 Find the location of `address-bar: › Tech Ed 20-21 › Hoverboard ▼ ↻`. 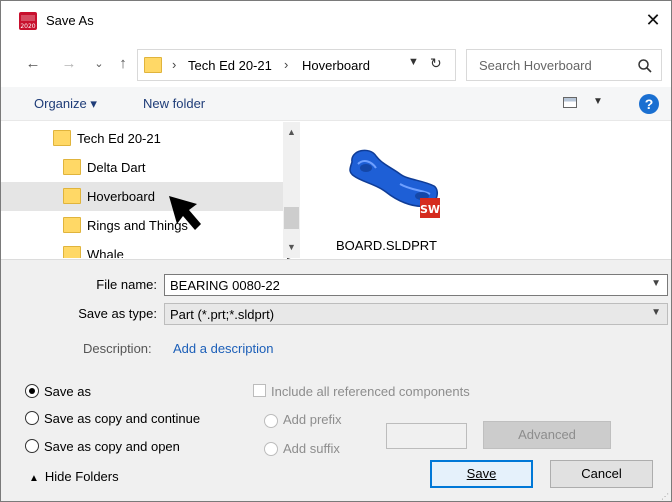

address-bar: › Tech Ed 20-21 › Hoverboard ▼ ↻ is located at coordinates (296, 65).